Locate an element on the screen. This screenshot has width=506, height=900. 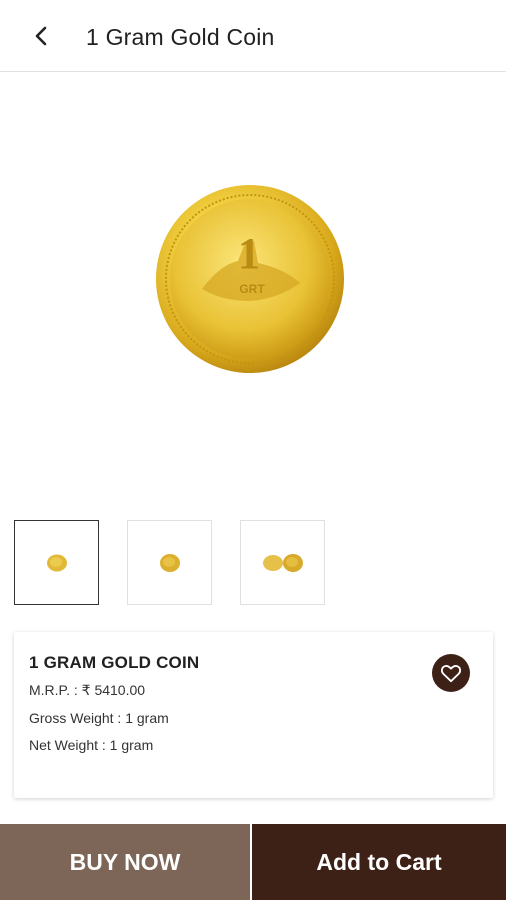
product-mrp: M.R.P. : ₹ 5410.00 is located at coordinates (87, 690).